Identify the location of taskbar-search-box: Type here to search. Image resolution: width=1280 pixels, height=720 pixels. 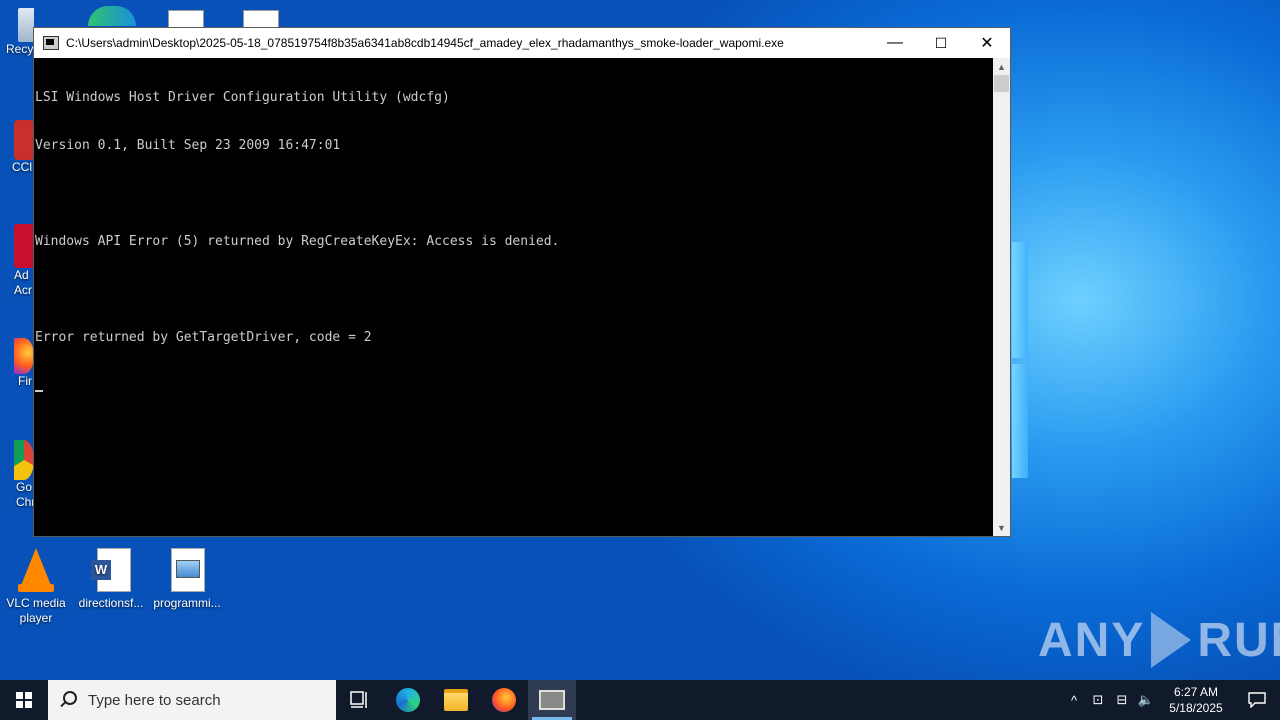
(192, 700).